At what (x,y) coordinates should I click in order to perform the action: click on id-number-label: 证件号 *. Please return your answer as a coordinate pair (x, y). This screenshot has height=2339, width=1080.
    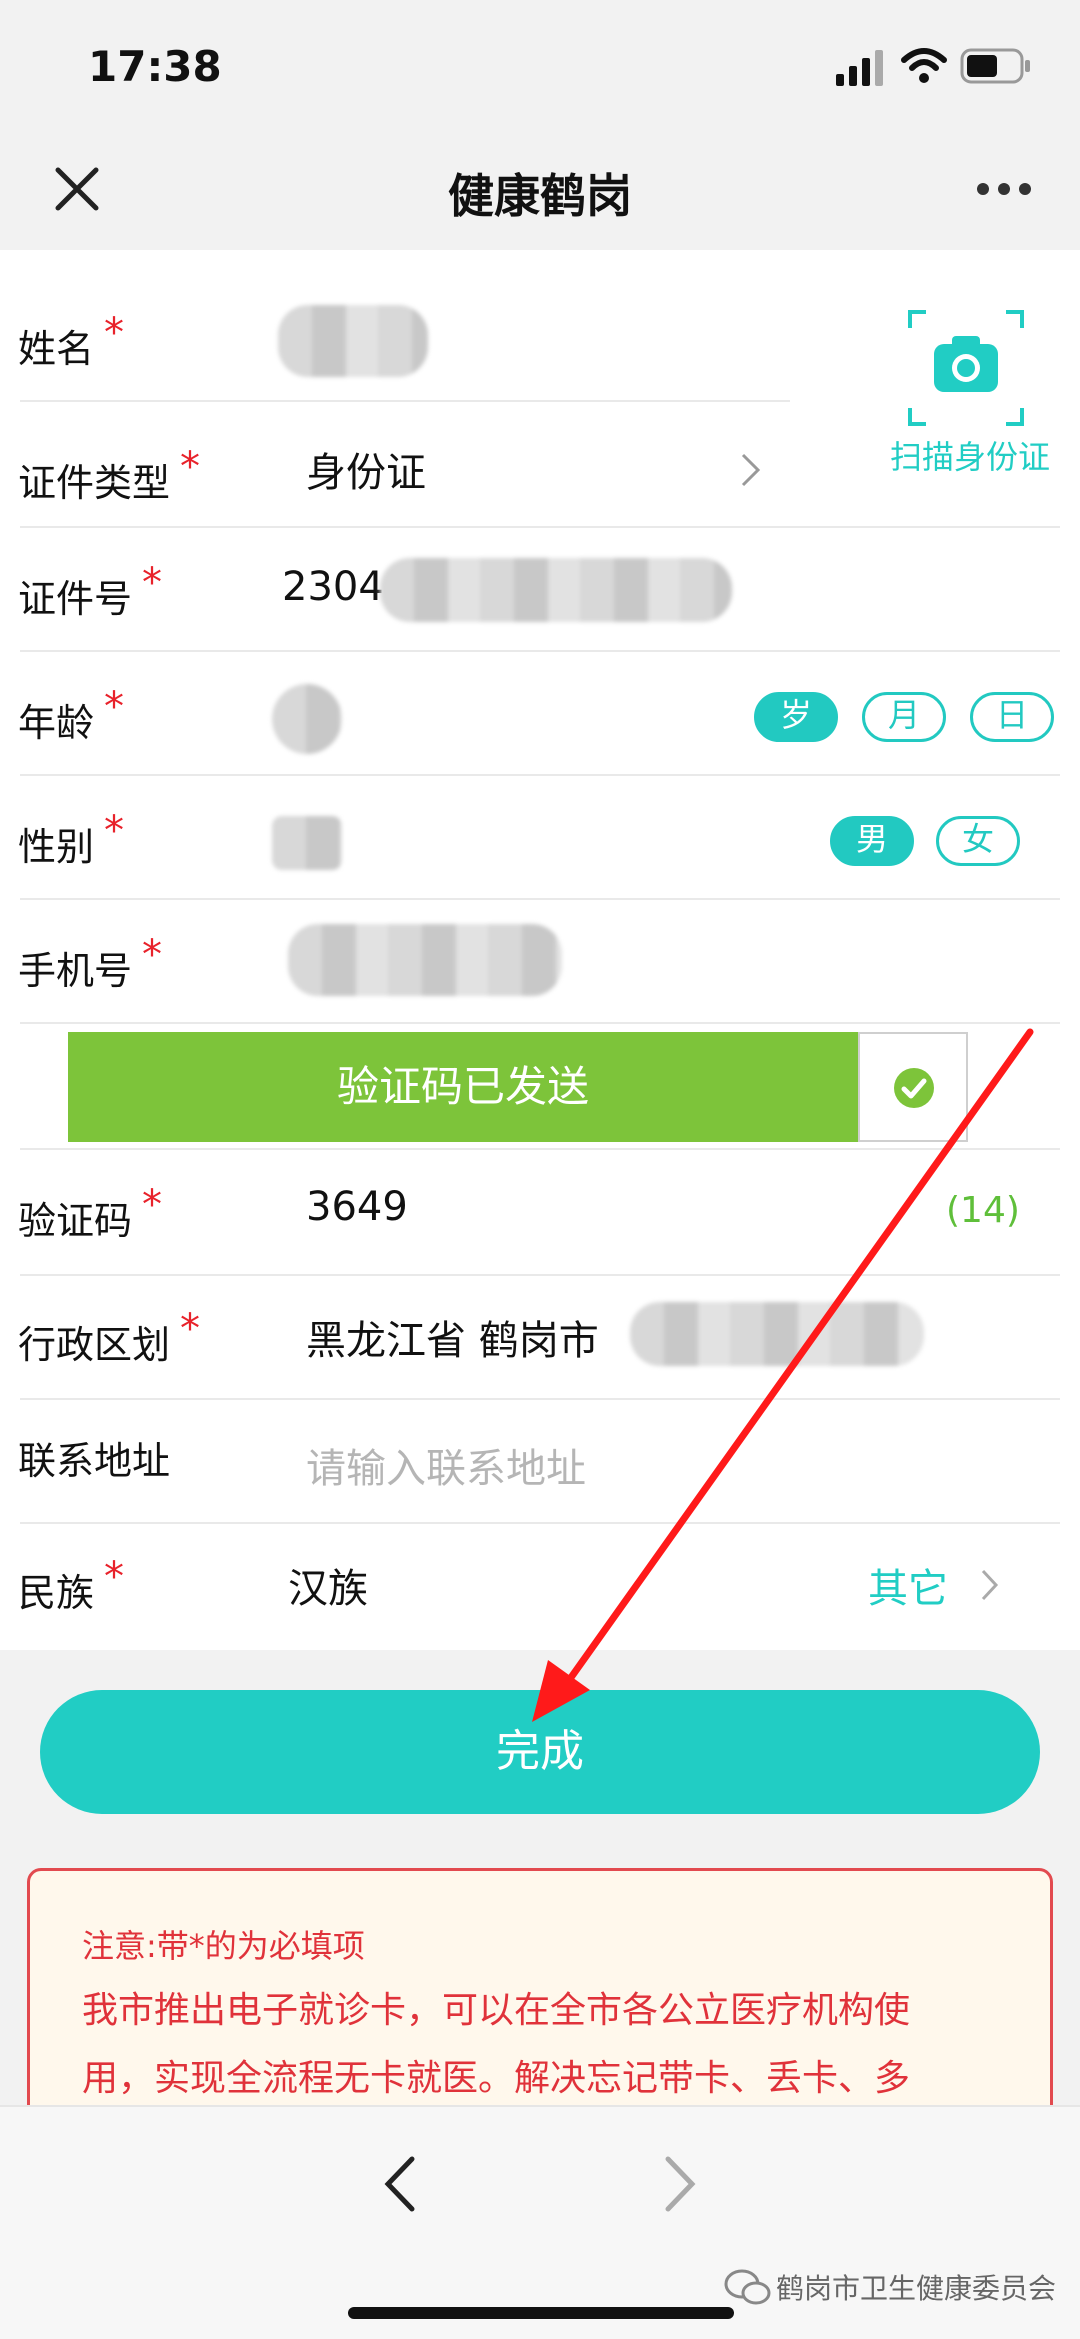
    Looking at the image, I should click on (90, 590).